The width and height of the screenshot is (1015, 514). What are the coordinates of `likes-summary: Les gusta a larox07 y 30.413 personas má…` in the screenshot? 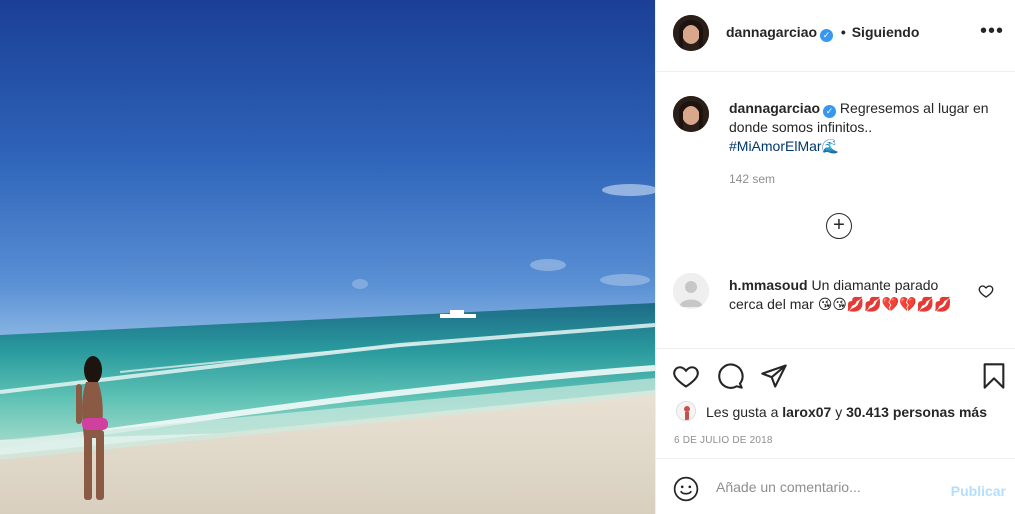 It's located at (846, 412).